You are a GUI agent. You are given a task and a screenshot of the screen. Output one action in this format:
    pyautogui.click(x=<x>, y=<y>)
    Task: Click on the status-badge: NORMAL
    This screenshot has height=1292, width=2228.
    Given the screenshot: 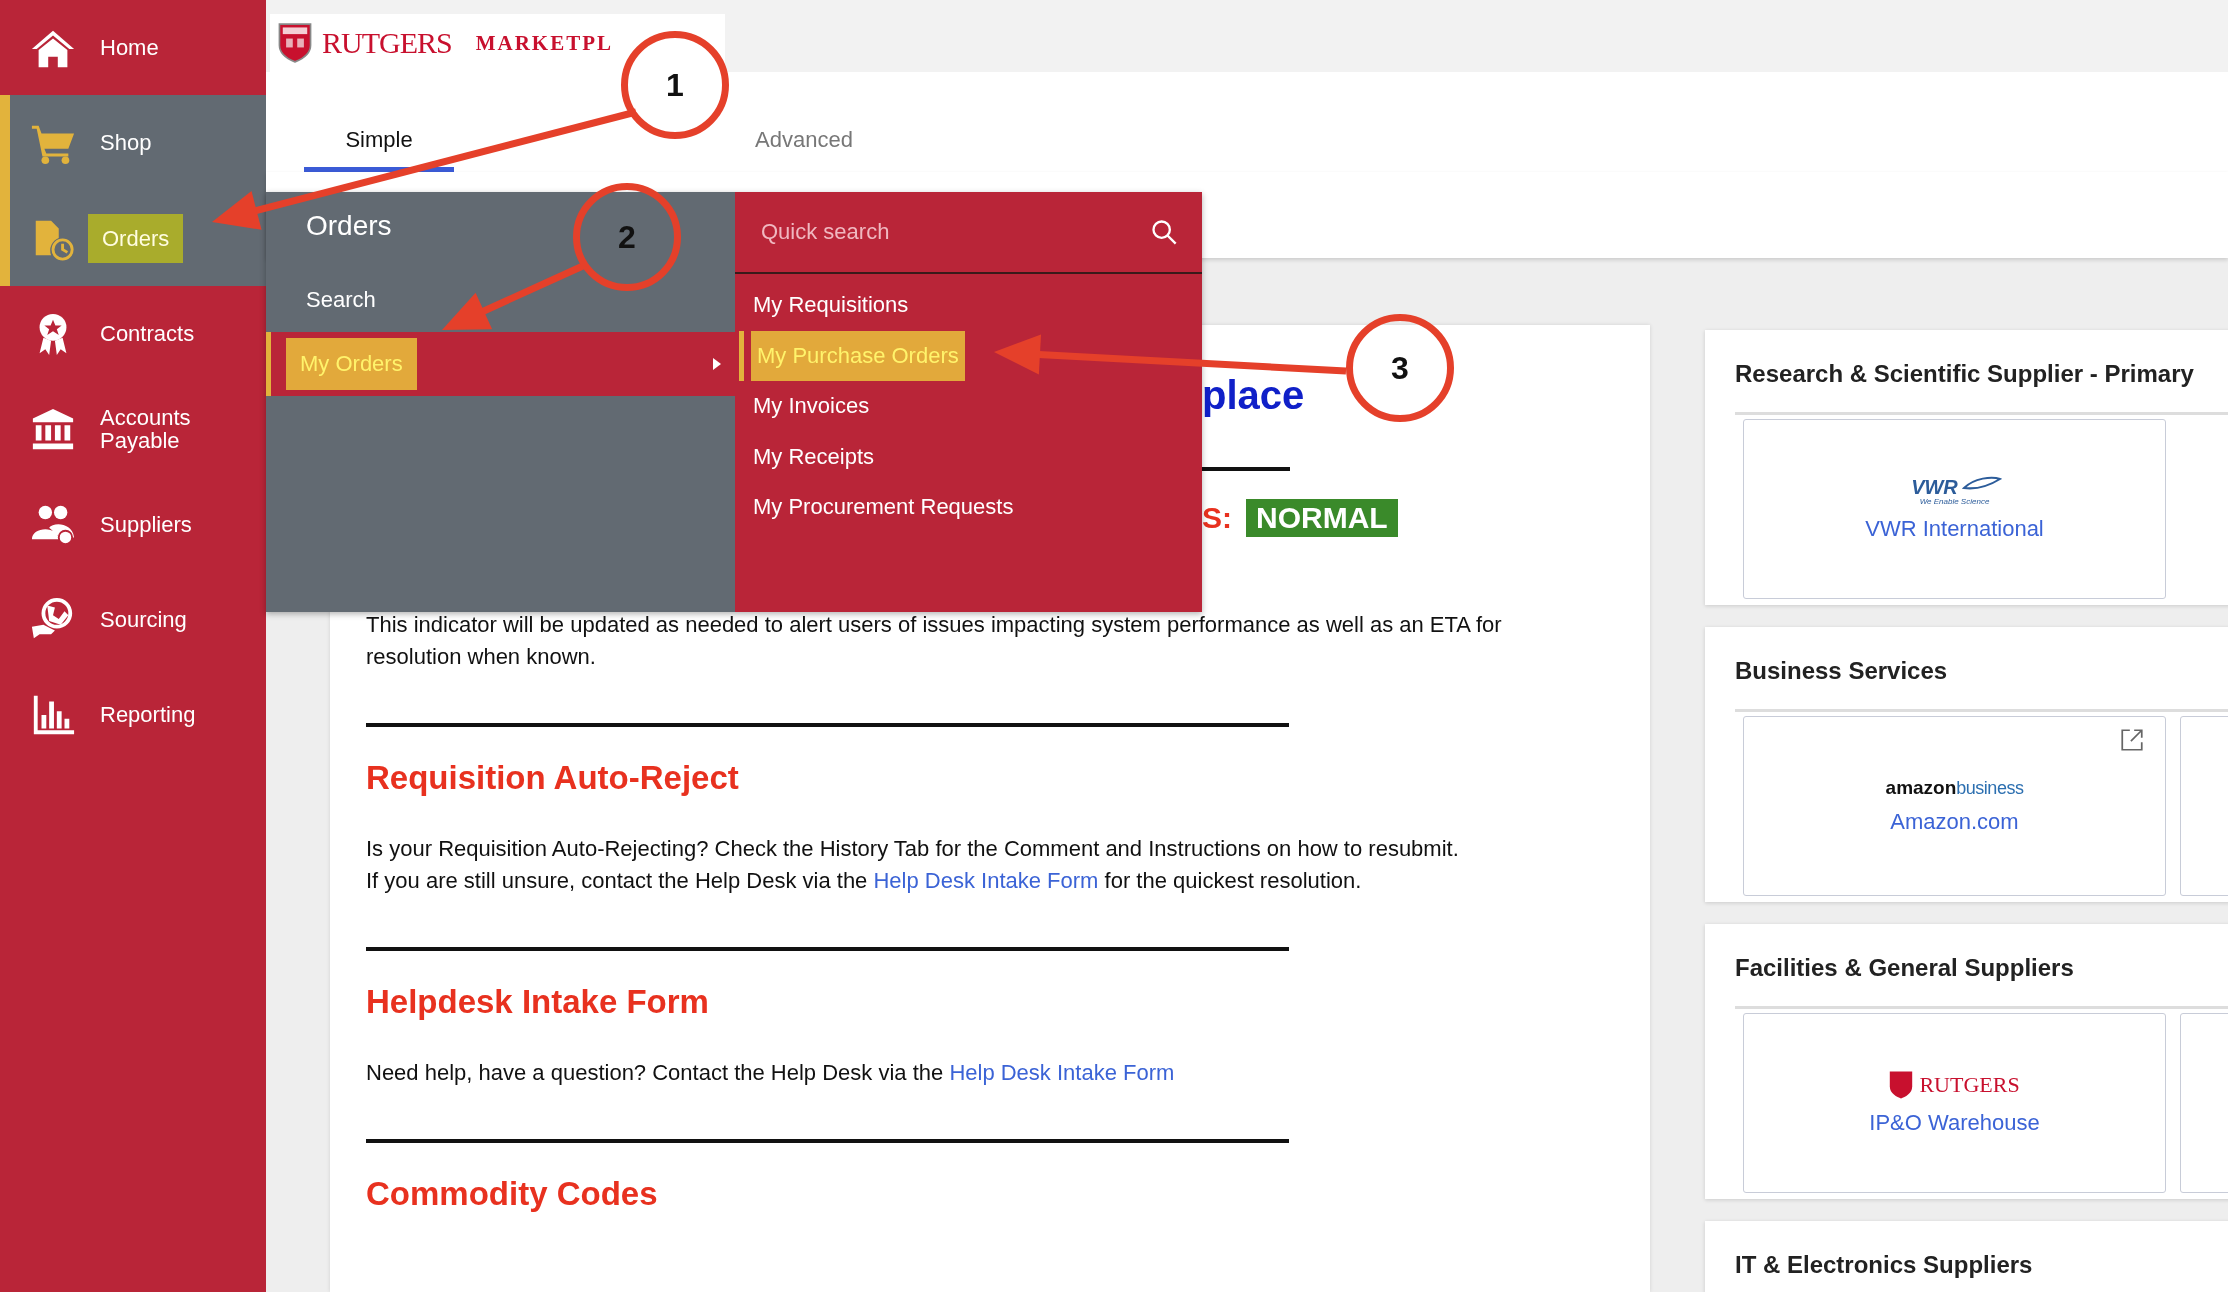 What is the action you would take?
    pyautogui.click(x=1322, y=518)
    